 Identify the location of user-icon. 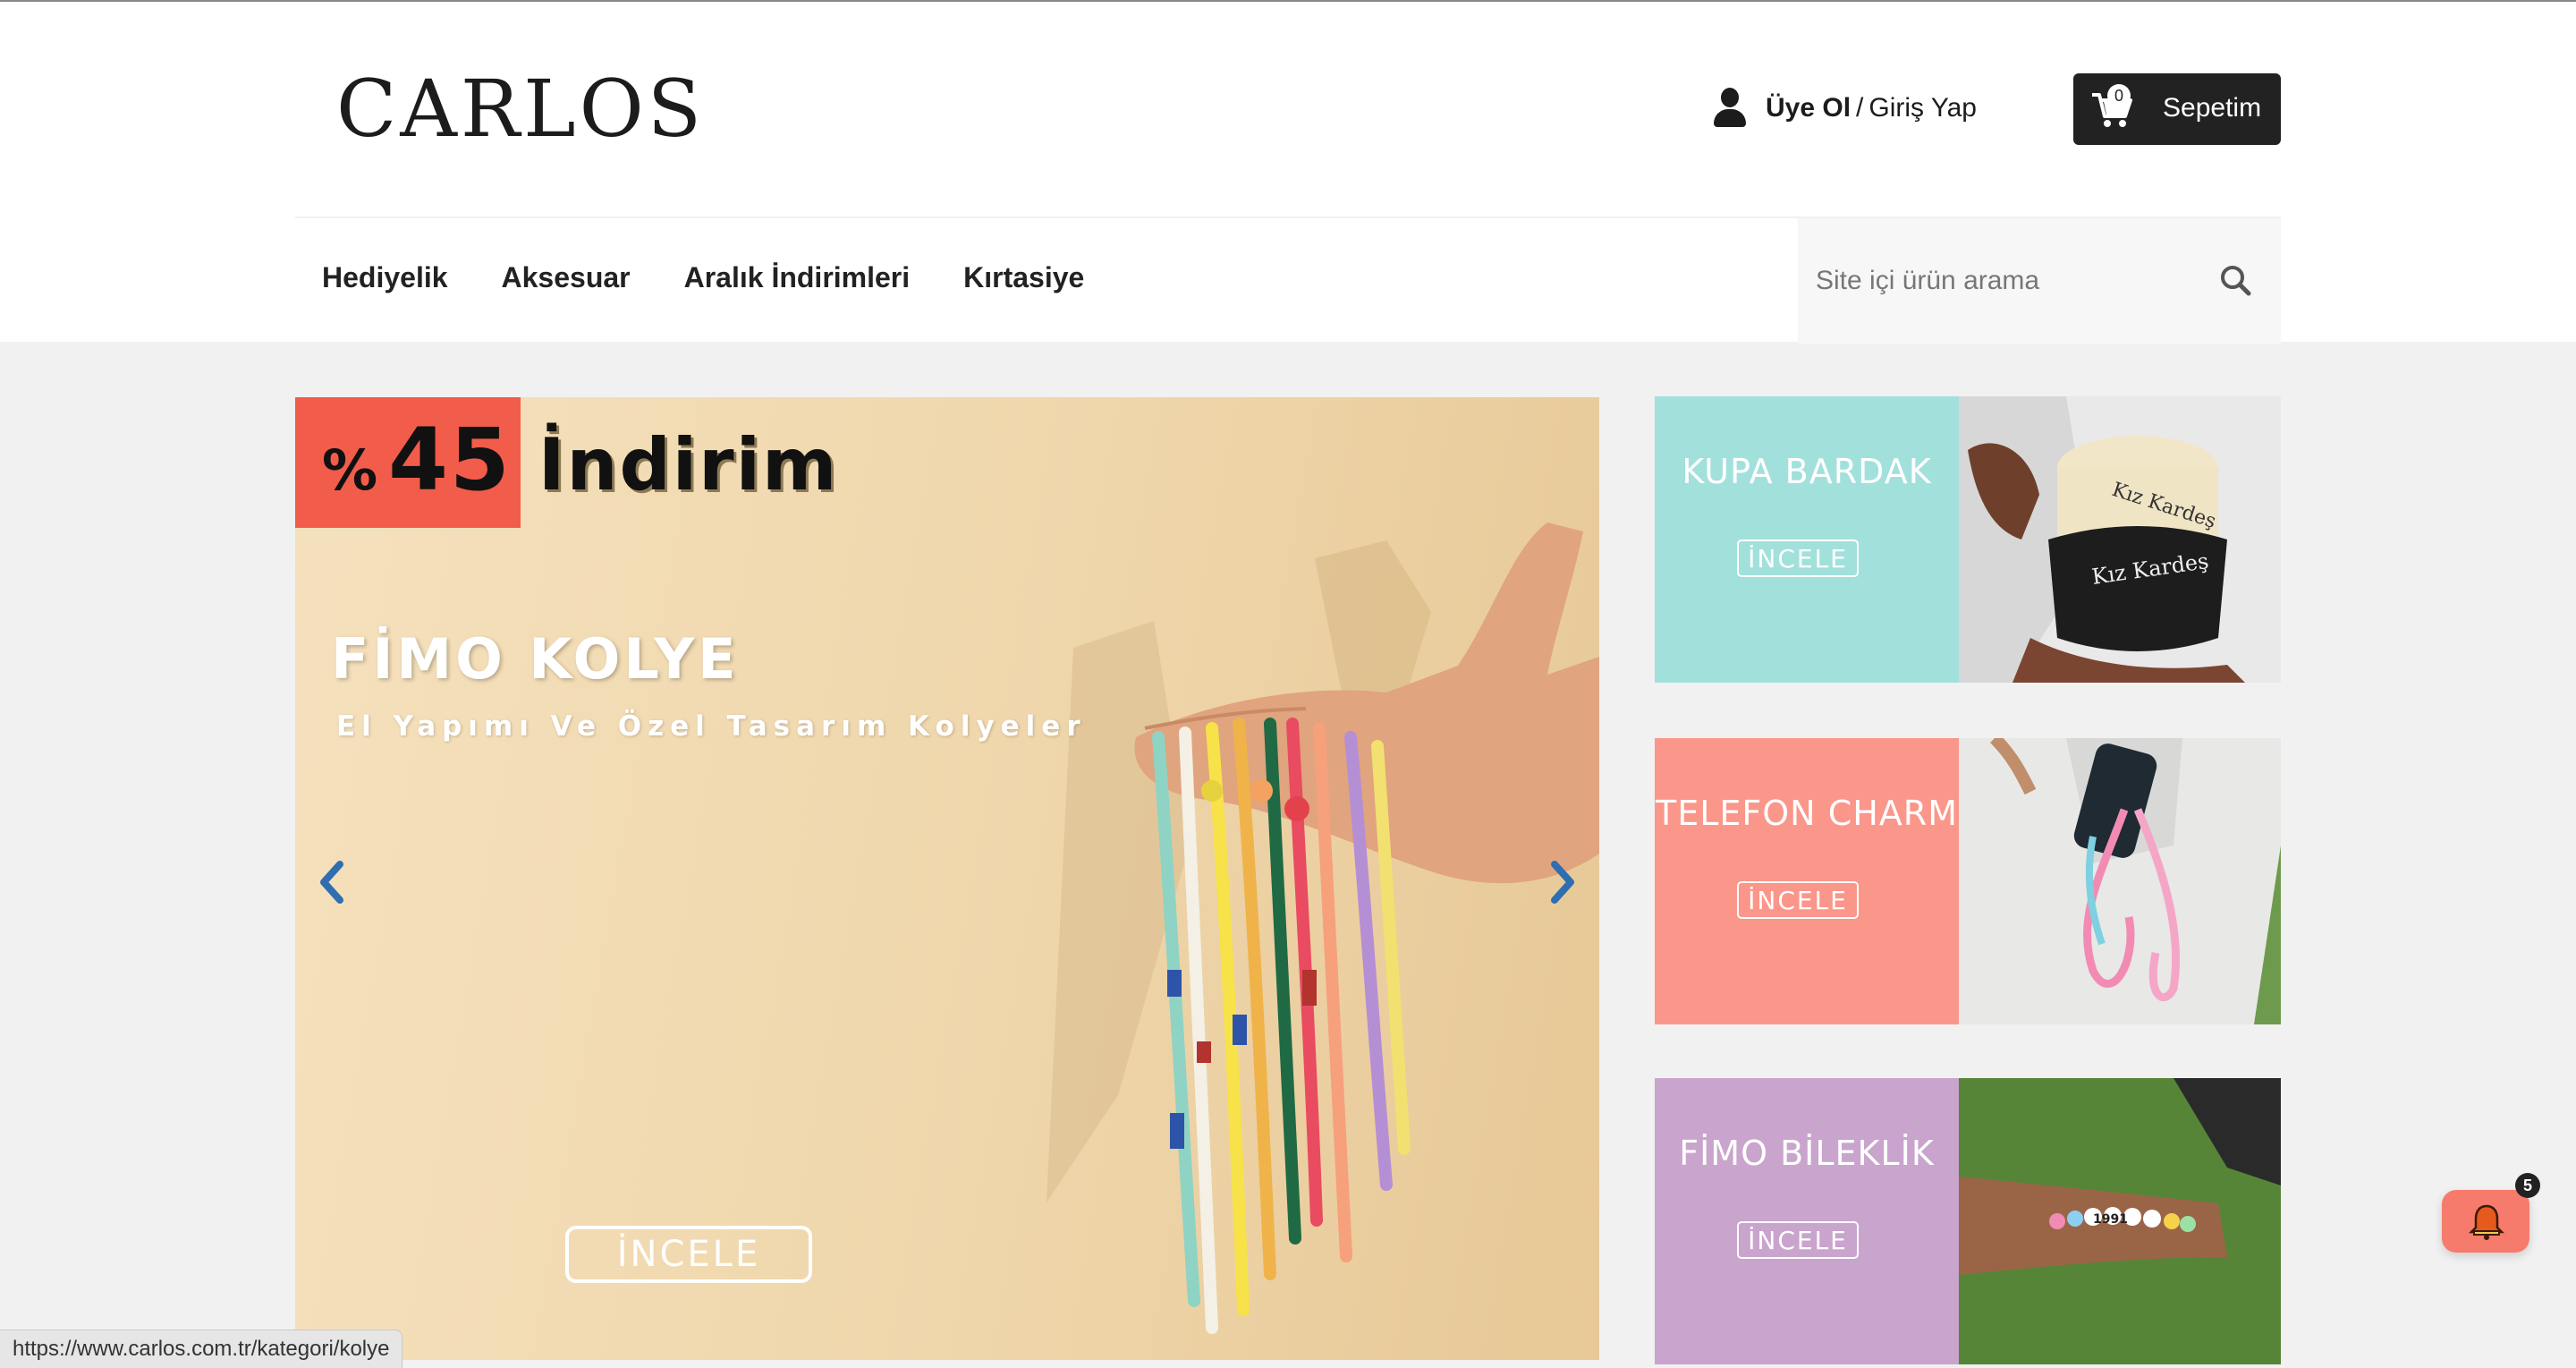
(1730, 108).